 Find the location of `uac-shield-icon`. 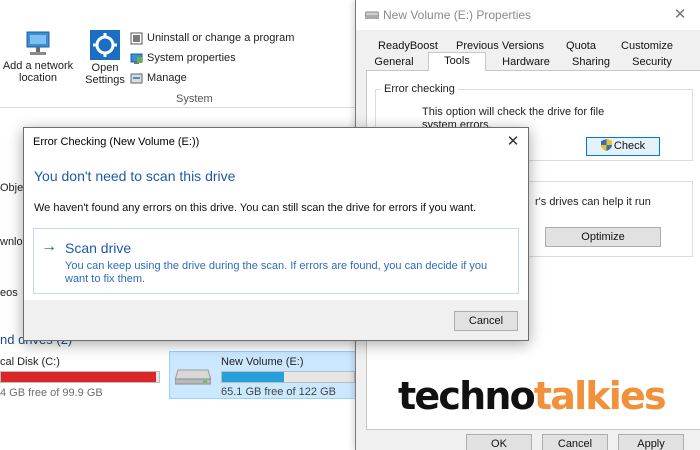

uac-shield-icon is located at coordinates (606, 145).